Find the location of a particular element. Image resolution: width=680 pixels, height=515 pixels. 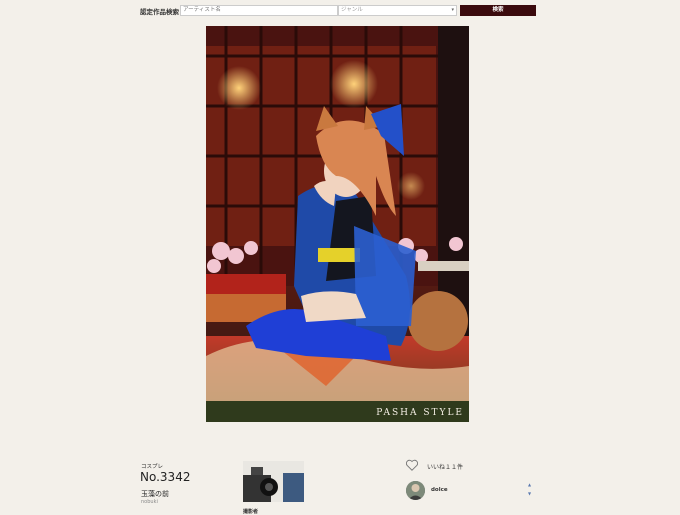

comment-user-name: dolce is located at coordinates (439, 490).